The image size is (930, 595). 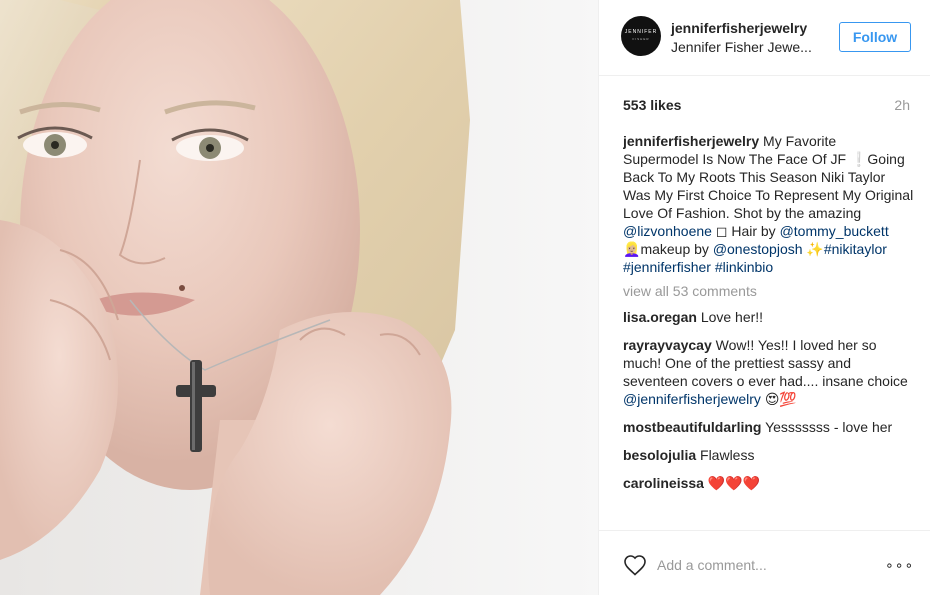 What do you see at coordinates (745, 231) in the screenshot?
I see `caption-text-3: ◻ Hair by` at bounding box center [745, 231].